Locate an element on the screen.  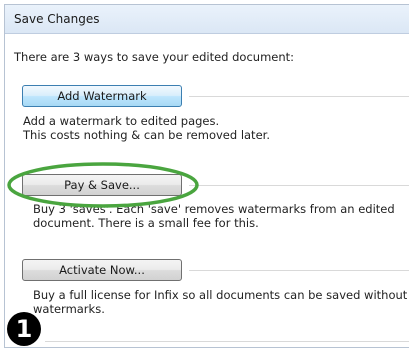
bottom-separator is located at coordinates (227, 341).